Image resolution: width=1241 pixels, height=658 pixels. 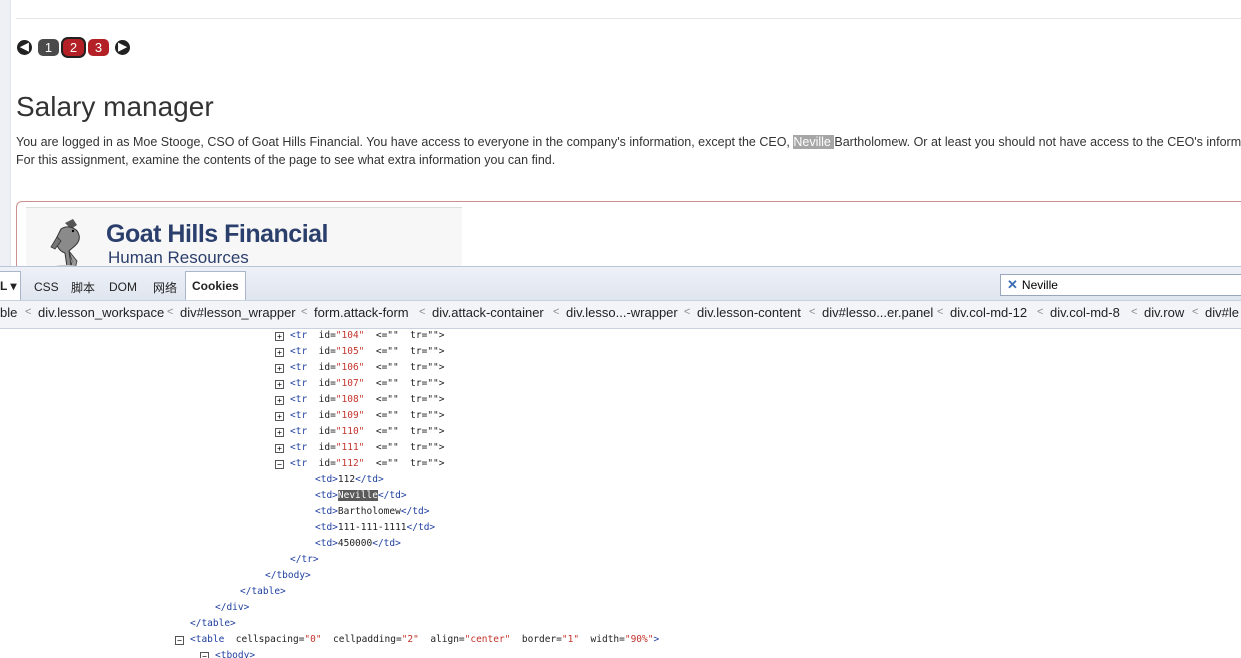 I want to click on tab-html: L ▾, so click(x=11, y=286).